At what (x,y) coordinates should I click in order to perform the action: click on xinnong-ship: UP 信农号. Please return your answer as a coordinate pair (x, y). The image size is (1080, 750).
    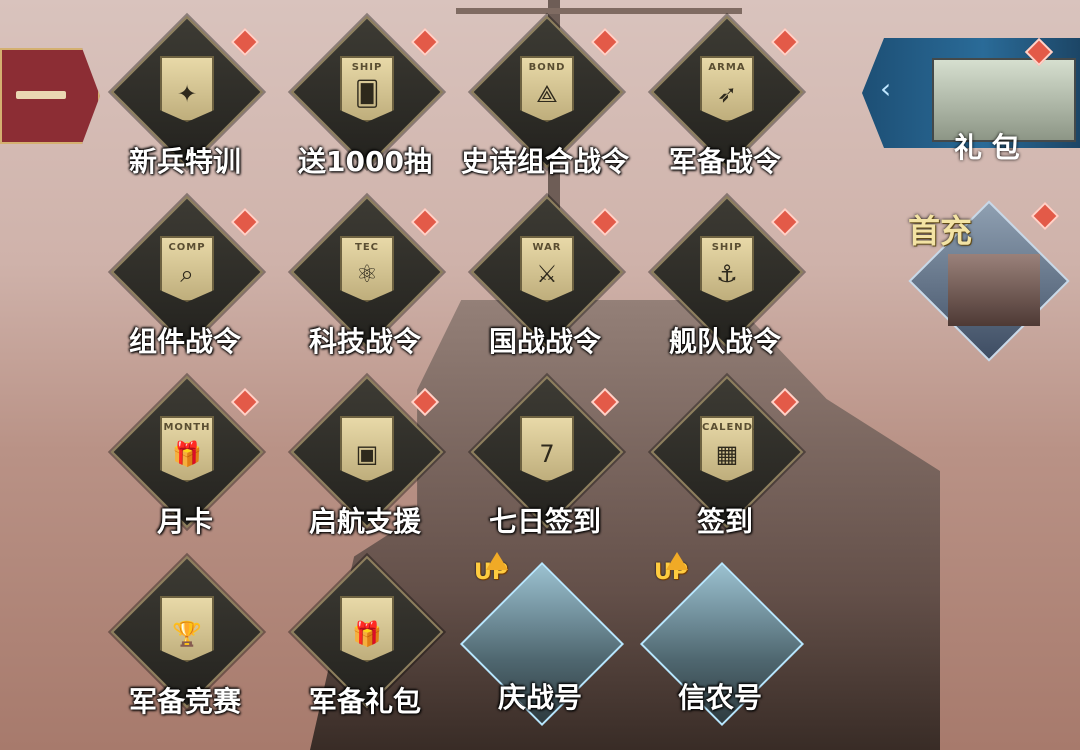
    Looking at the image, I should click on (722, 643).